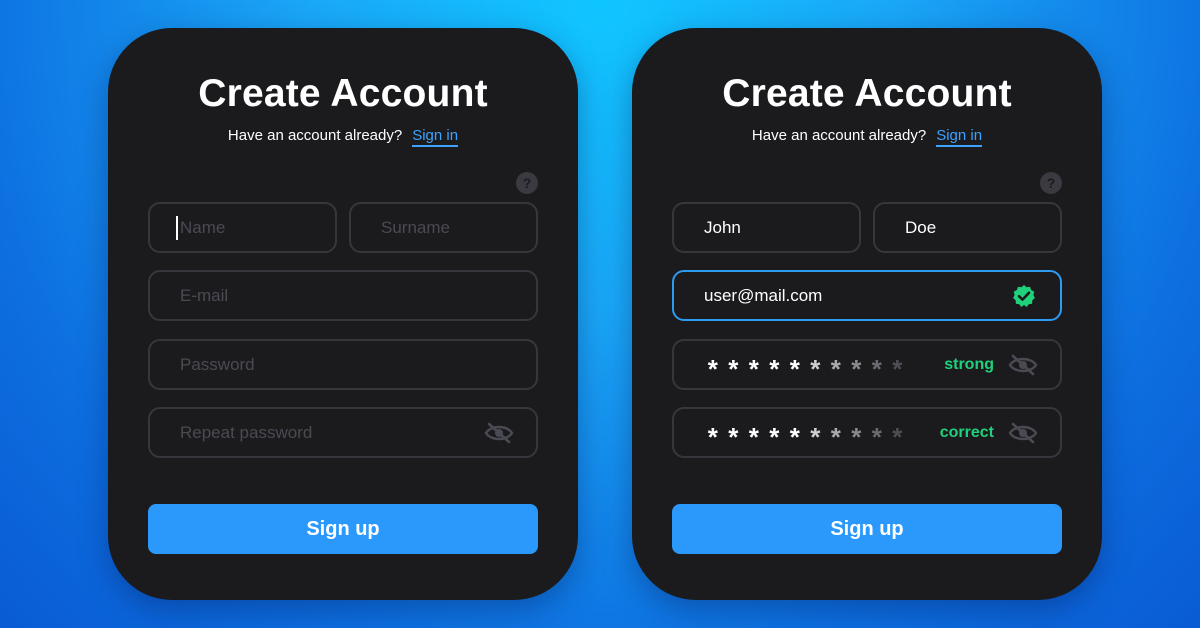 The image size is (1200, 628). Describe the element at coordinates (867, 295) in the screenshot. I see `email-input: user@mail.com` at that location.